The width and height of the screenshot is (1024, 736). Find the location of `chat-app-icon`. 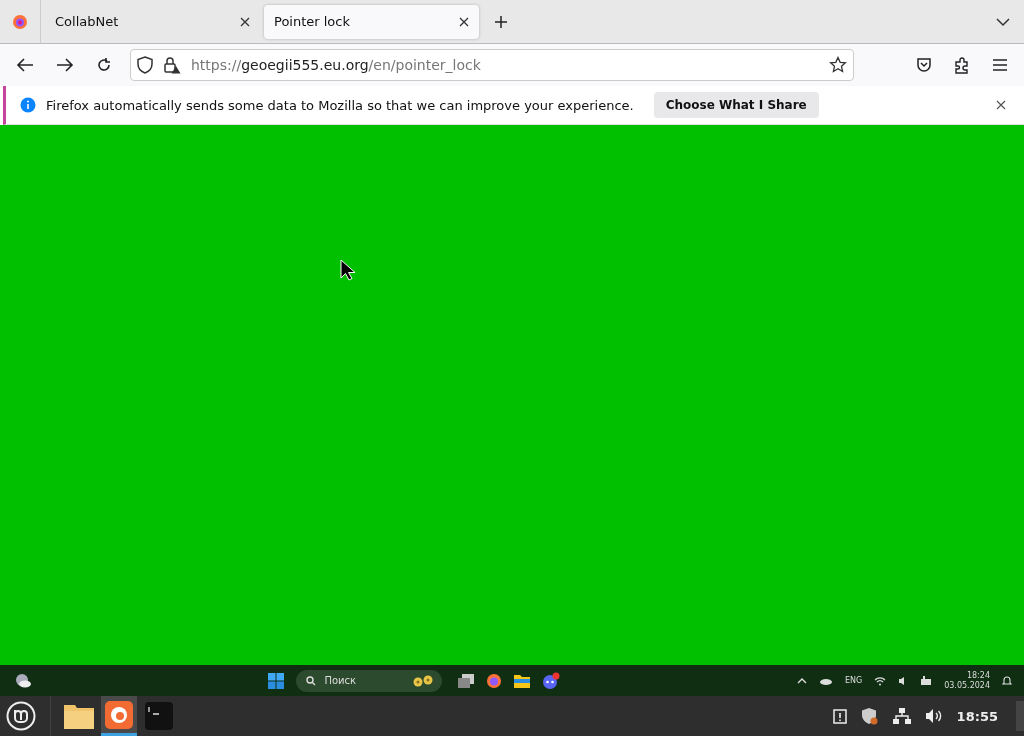

chat-app-icon is located at coordinates (551, 680).